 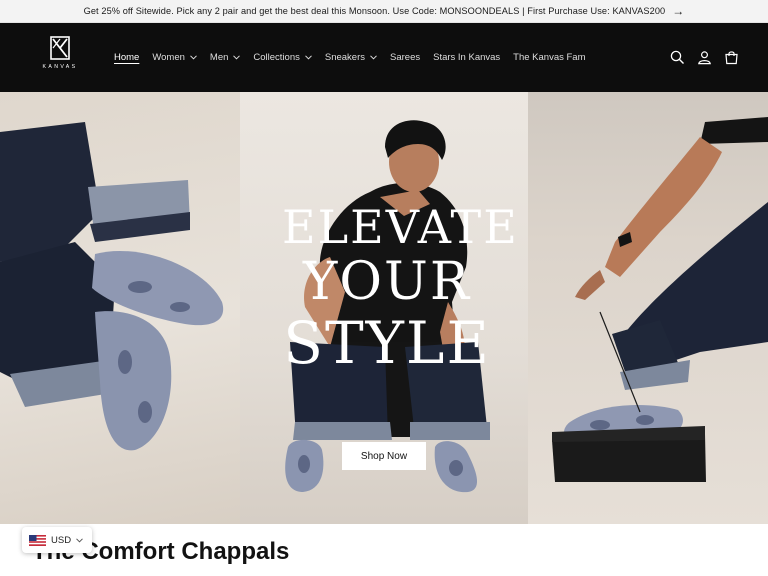 I want to click on nav-sneakers: Sneakers, so click(x=351, y=57).